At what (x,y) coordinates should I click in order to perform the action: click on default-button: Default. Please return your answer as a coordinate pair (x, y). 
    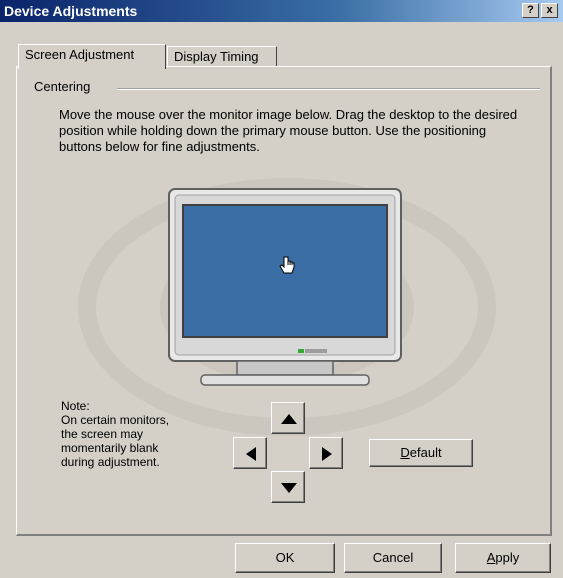
    Looking at the image, I should click on (421, 453).